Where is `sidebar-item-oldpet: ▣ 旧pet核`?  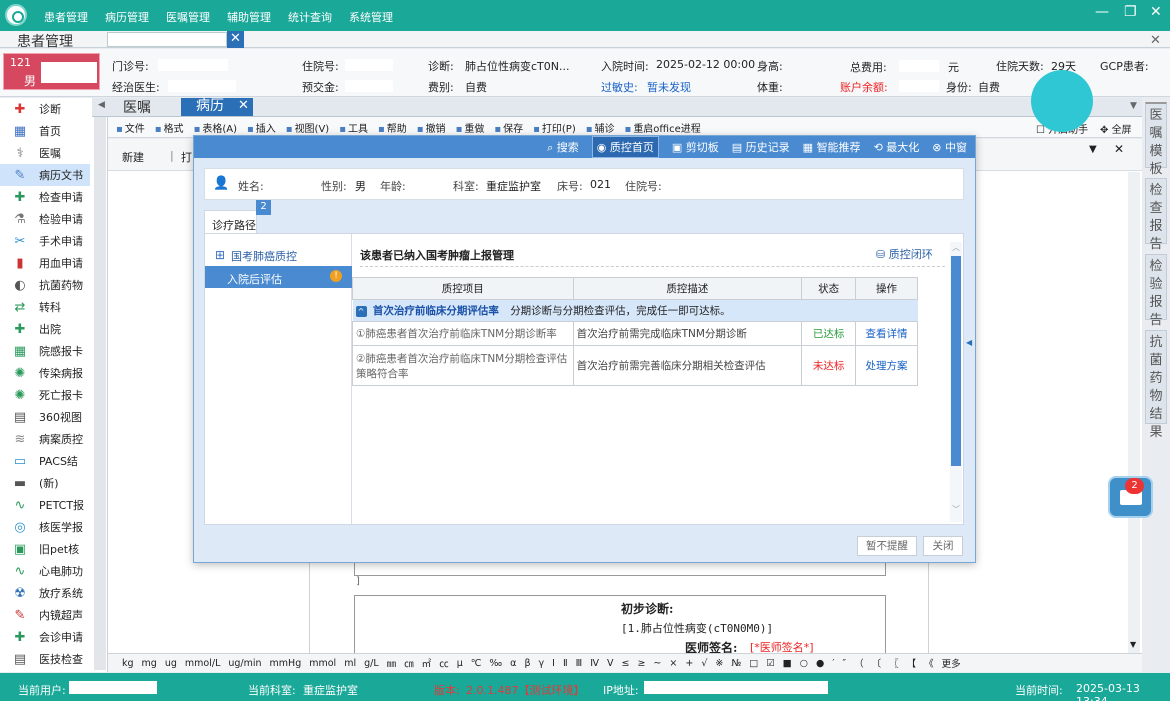
sidebar-item-oldpet: ▣ 旧pet核 is located at coordinates (45, 549).